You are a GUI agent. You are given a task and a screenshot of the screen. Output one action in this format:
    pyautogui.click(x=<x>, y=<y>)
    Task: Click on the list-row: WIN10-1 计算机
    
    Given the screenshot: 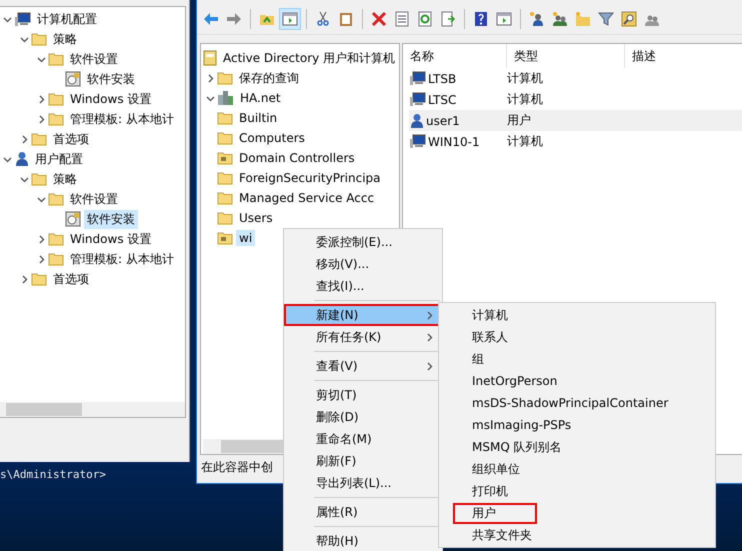 What is the action you would take?
    pyautogui.click(x=575, y=141)
    